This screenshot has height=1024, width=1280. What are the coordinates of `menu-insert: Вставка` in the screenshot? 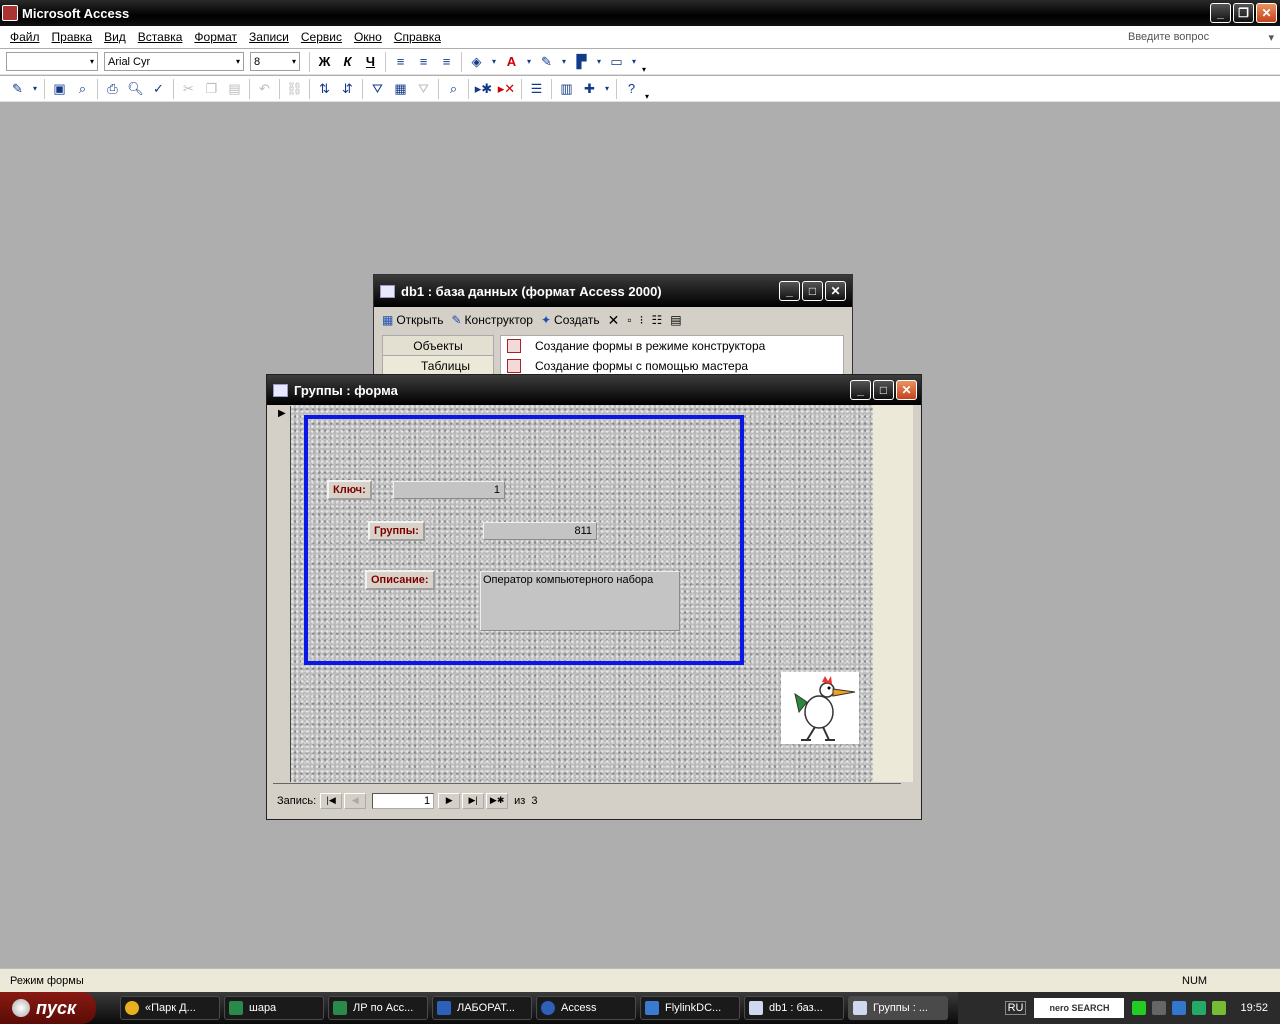 It's located at (160, 37).